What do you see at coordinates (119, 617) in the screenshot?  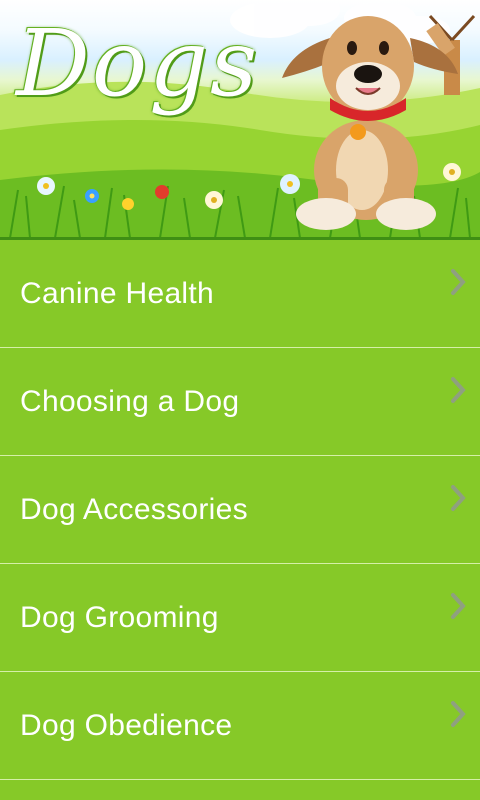 I see `menu-item-label: Dog Grooming` at bounding box center [119, 617].